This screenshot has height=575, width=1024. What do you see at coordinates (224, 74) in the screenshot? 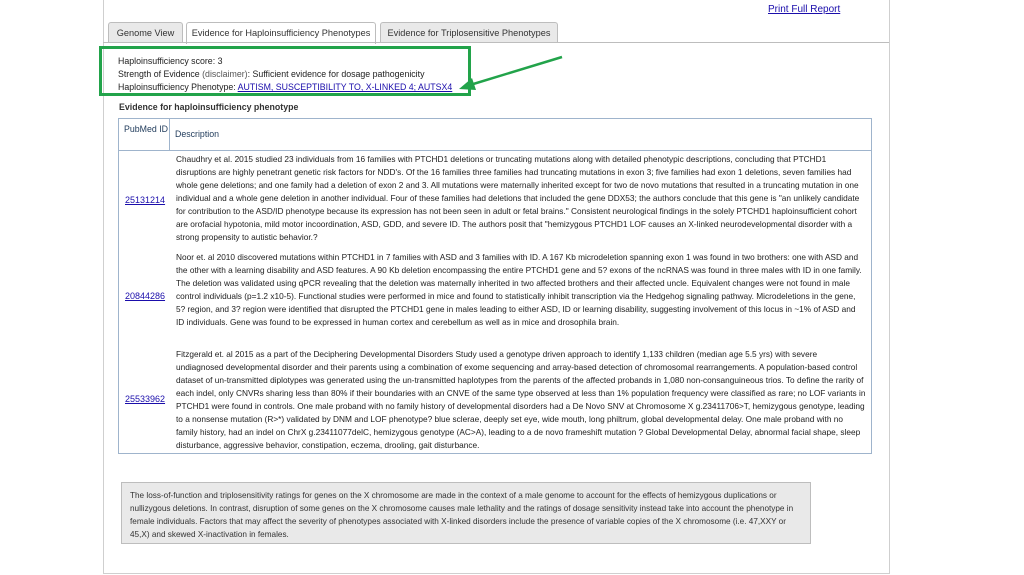
I see `disclaimer-link: (disclaimer)` at bounding box center [224, 74].